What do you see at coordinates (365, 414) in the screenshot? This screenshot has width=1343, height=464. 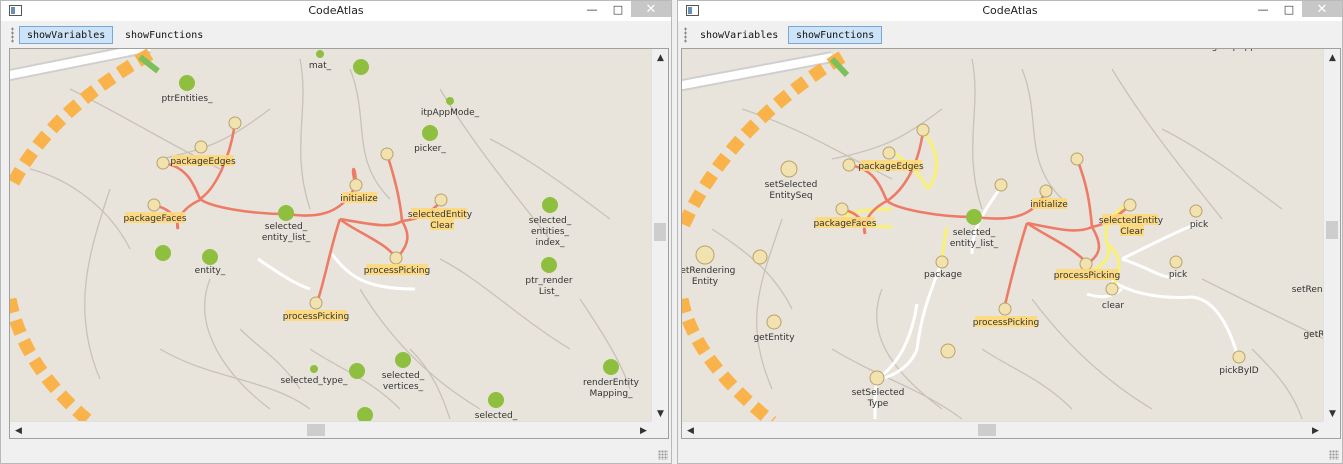 I see `node-bottom-green` at bounding box center [365, 414].